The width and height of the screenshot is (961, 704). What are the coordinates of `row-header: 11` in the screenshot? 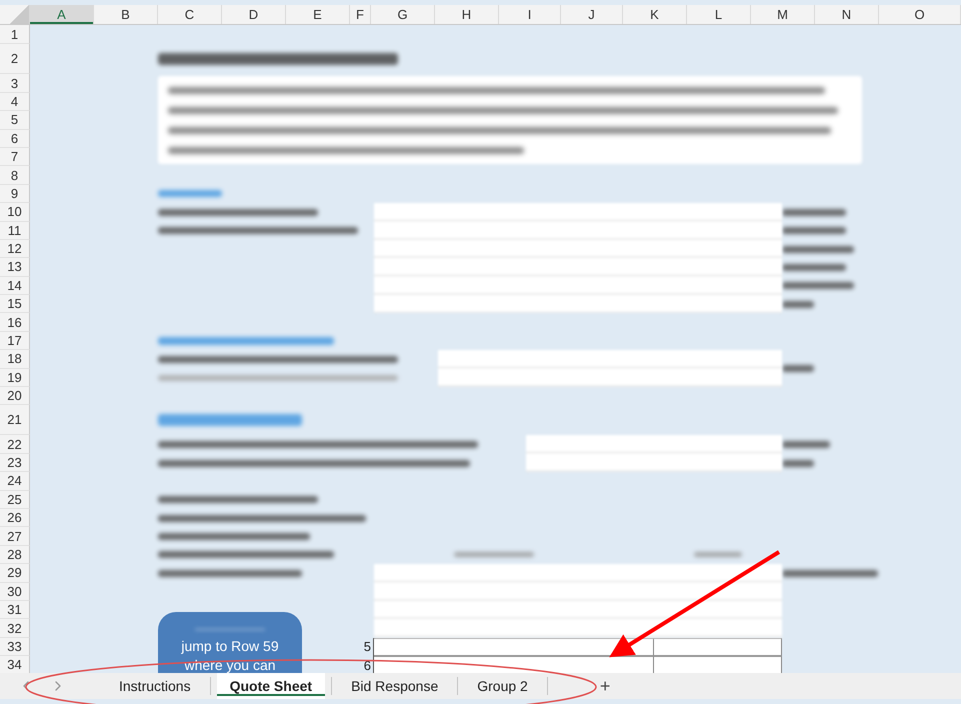 It's located at (15, 231).